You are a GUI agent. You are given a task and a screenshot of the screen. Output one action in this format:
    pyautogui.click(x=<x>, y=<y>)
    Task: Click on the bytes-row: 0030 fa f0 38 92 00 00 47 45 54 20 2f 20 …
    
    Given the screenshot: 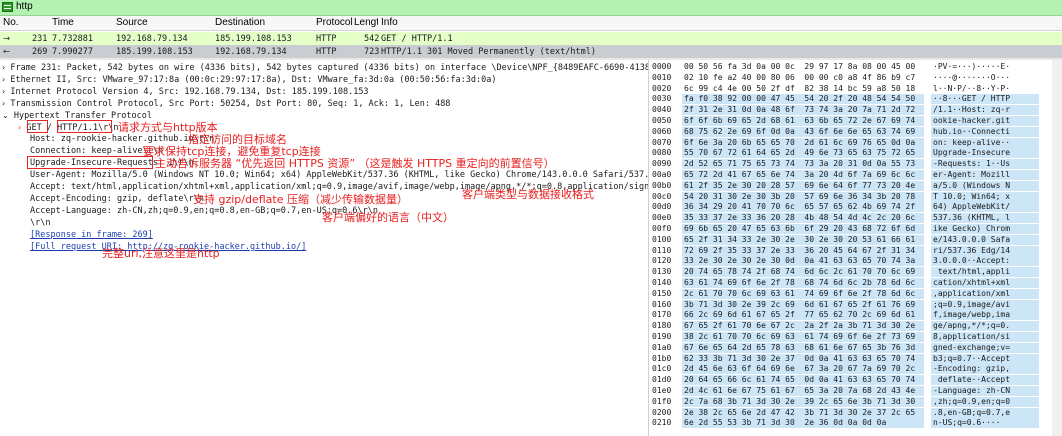 What is the action you would take?
    pyautogui.click(x=857, y=99)
    